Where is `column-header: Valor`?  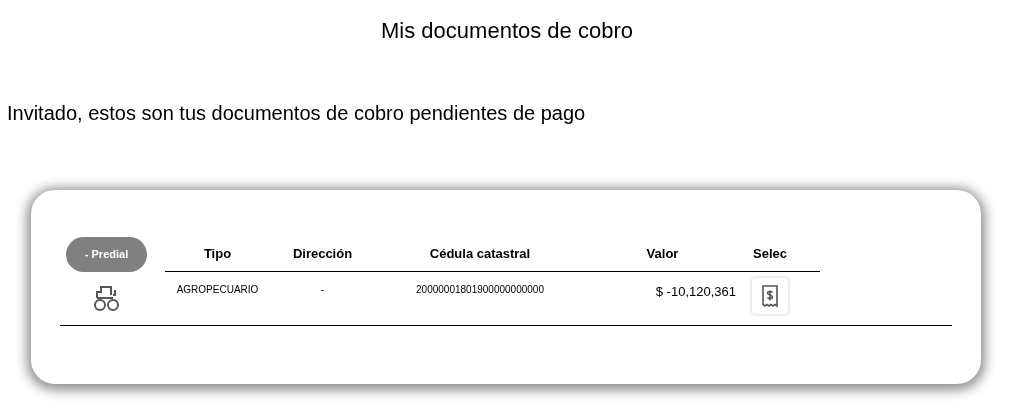
column-header: Valor is located at coordinates (662, 254).